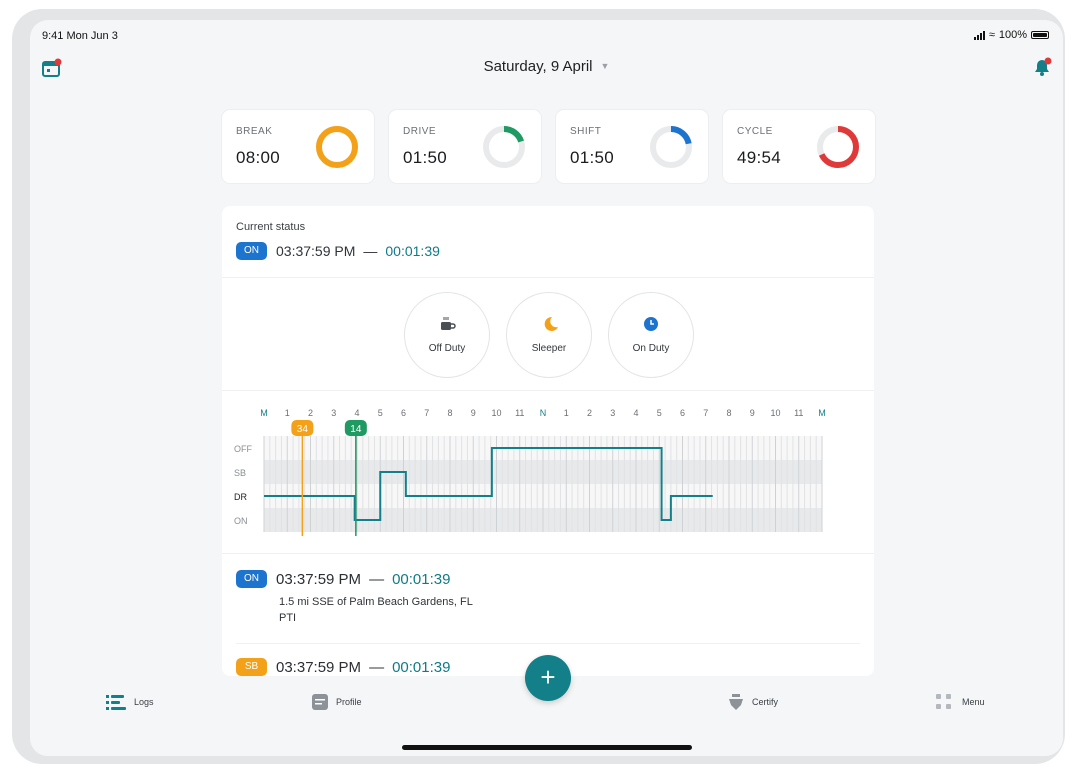  What do you see at coordinates (303, 429) in the screenshot?
I see `marker-label: 34` at bounding box center [303, 429].